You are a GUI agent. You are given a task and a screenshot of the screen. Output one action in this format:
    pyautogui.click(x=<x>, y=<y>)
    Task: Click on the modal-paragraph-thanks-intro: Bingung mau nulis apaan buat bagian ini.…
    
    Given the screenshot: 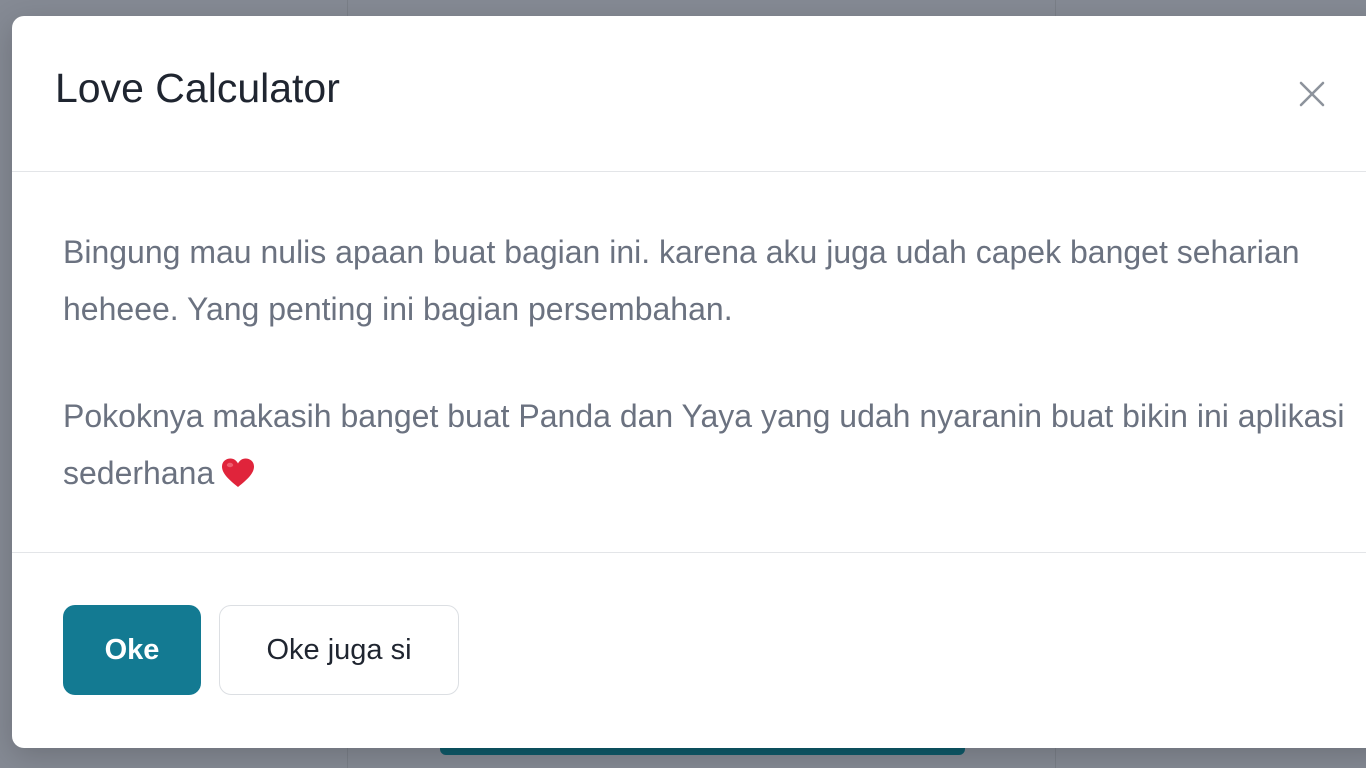 What is the action you would take?
    pyautogui.click(x=681, y=280)
    